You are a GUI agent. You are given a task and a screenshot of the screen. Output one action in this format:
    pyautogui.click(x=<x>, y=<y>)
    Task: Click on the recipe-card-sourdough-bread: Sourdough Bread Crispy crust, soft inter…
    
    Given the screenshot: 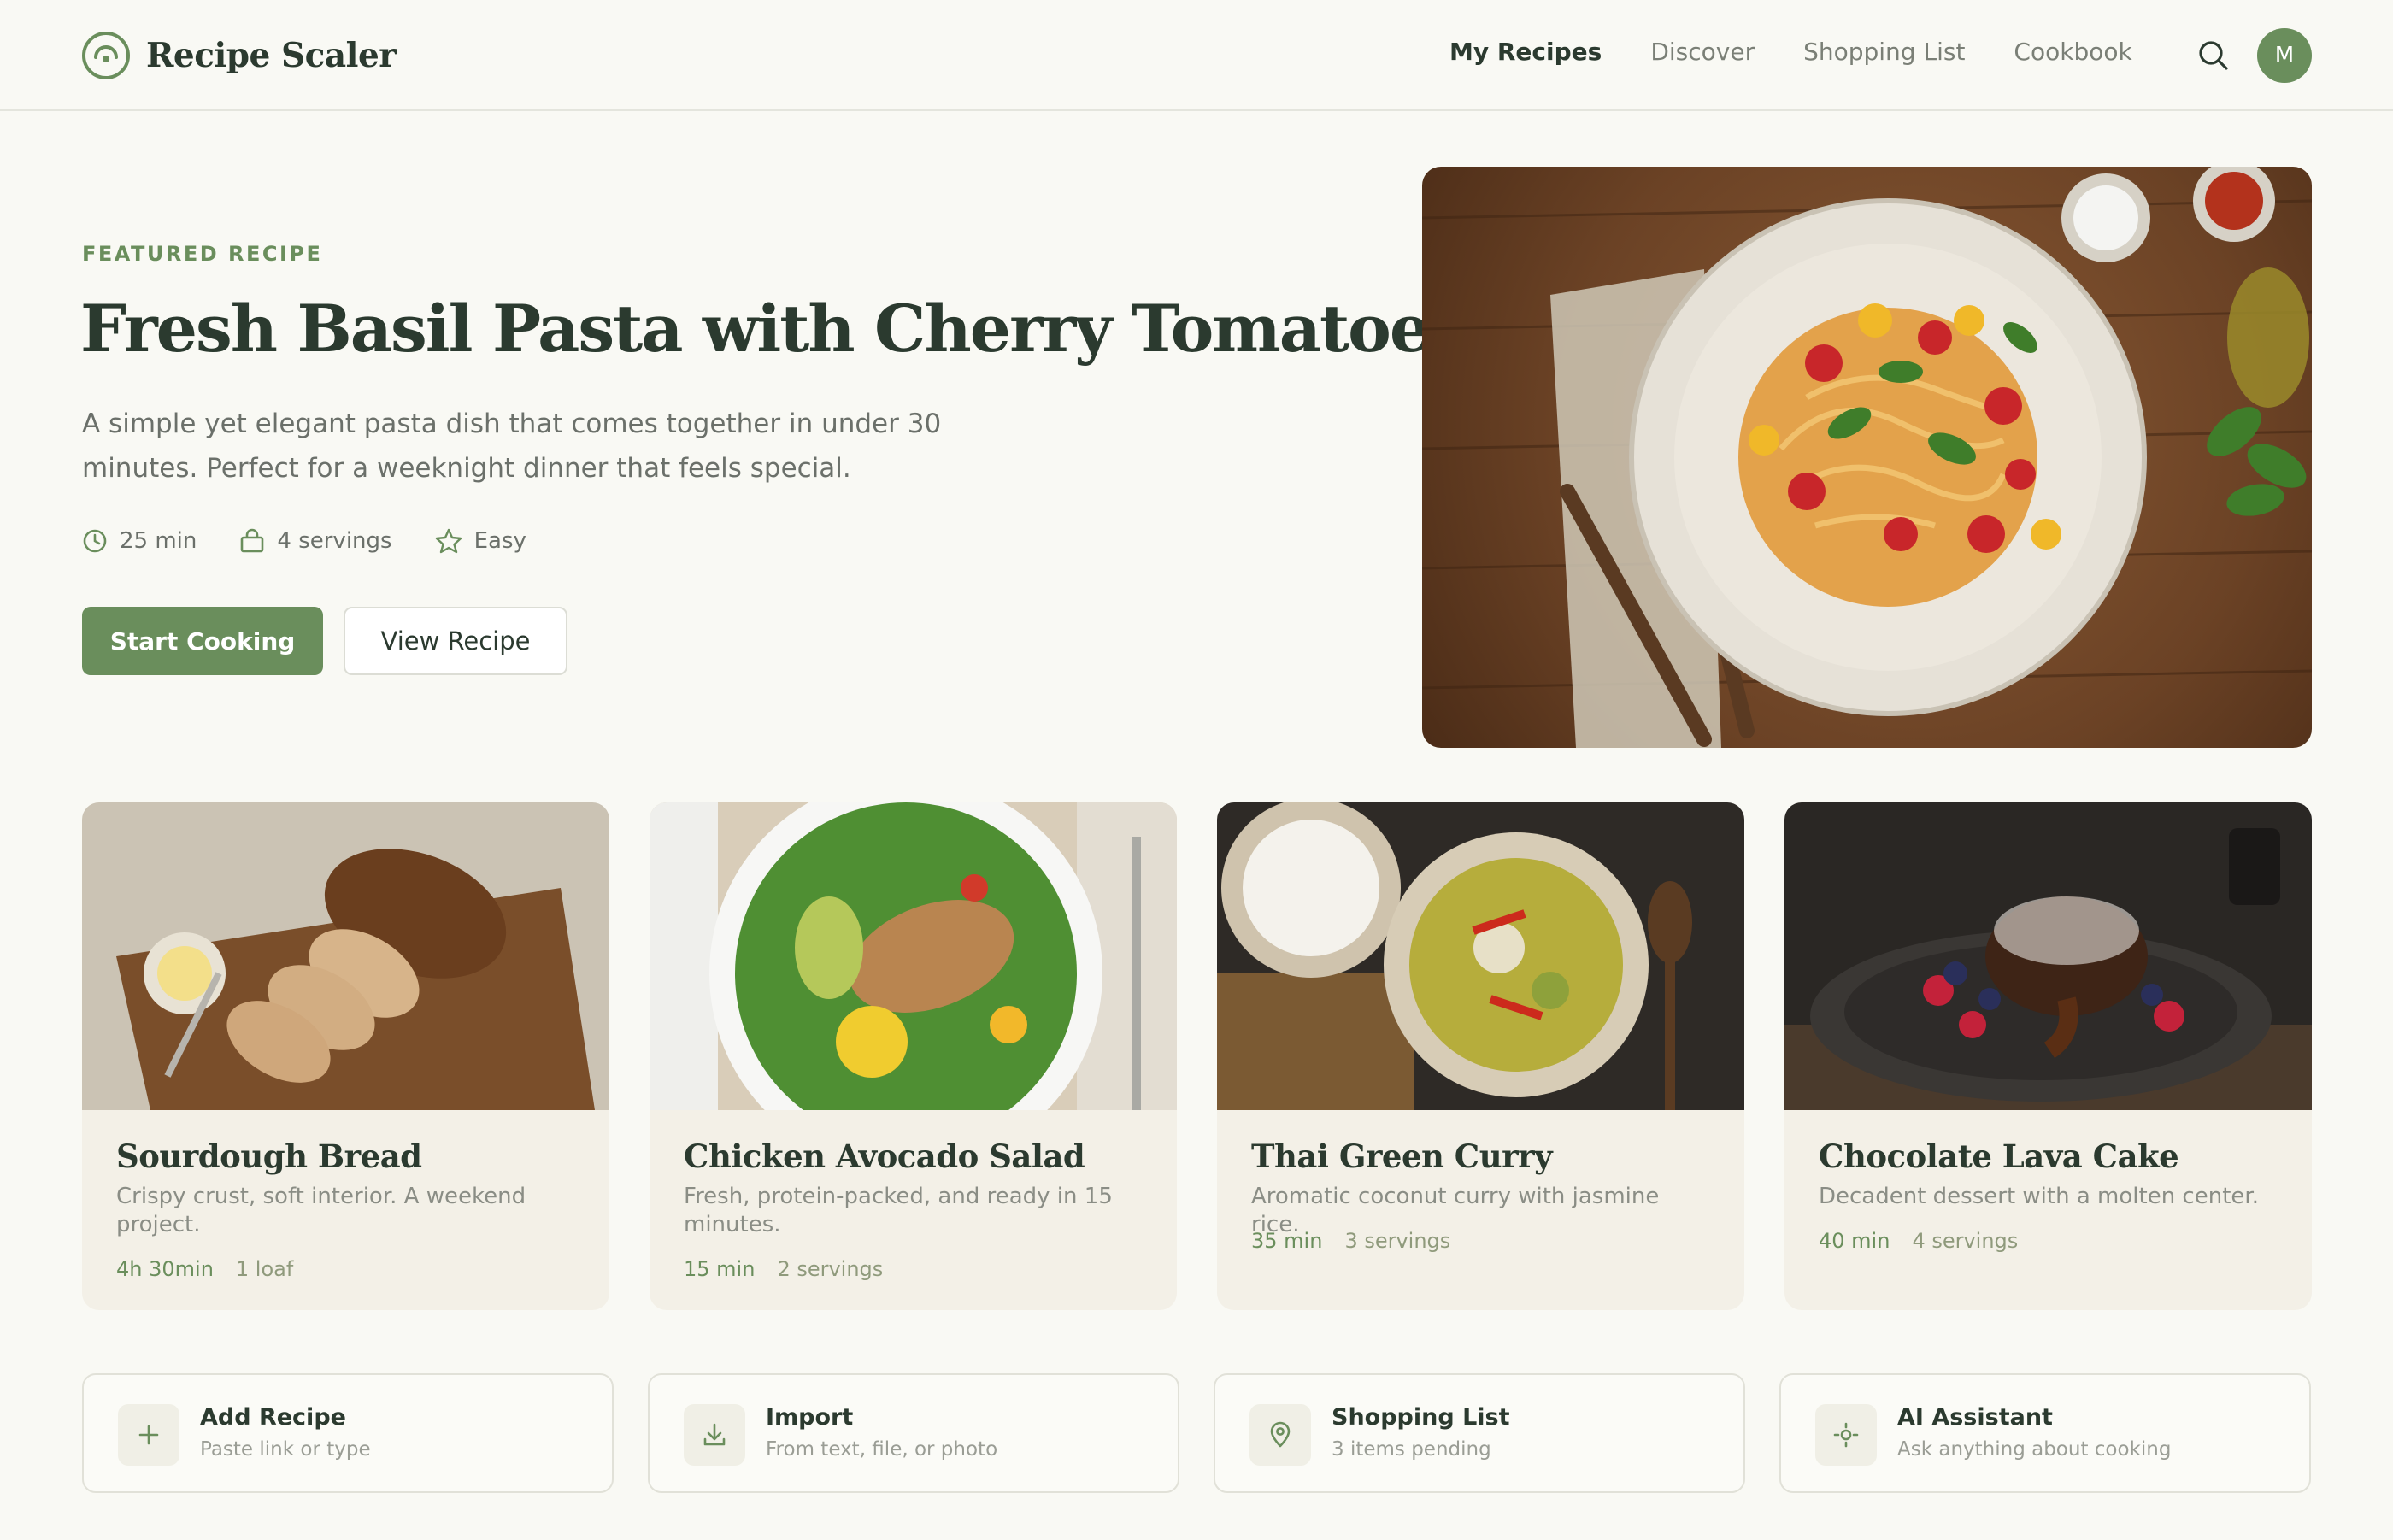 What is the action you would take?
    pyautogui.click(x=345, y=1056)
    